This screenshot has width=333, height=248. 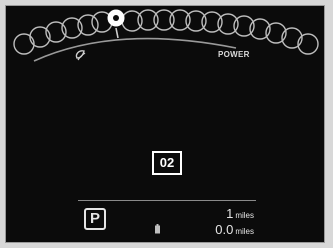 What do you see at coordinates (244, 231) in the screenshot?
I see `range-unit: miles` at bounding box center [244, 231].